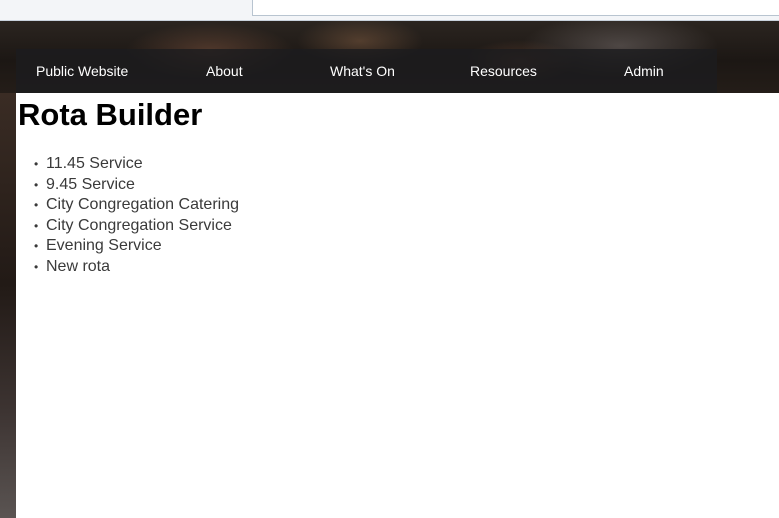  I want to click on page-background-edge, so click(8, 305).